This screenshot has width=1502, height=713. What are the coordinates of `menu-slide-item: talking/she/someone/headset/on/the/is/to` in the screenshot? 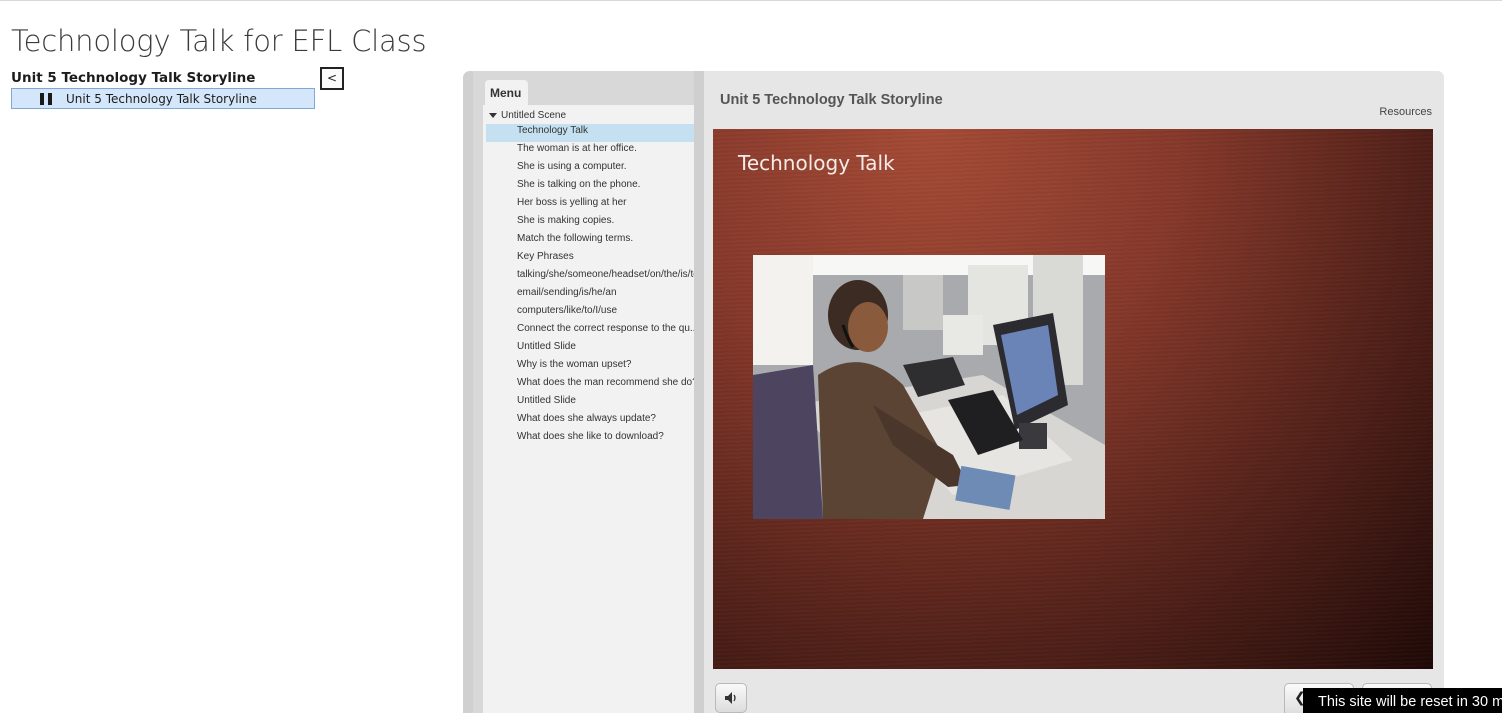 It's located at (593, 277).